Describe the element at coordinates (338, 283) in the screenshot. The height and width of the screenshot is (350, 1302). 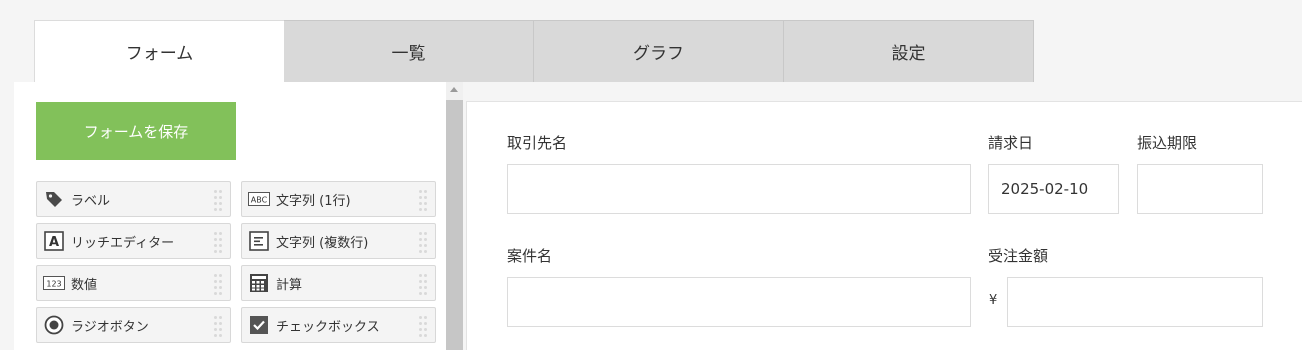
I see `field-item-calculation: 計算` at that location.